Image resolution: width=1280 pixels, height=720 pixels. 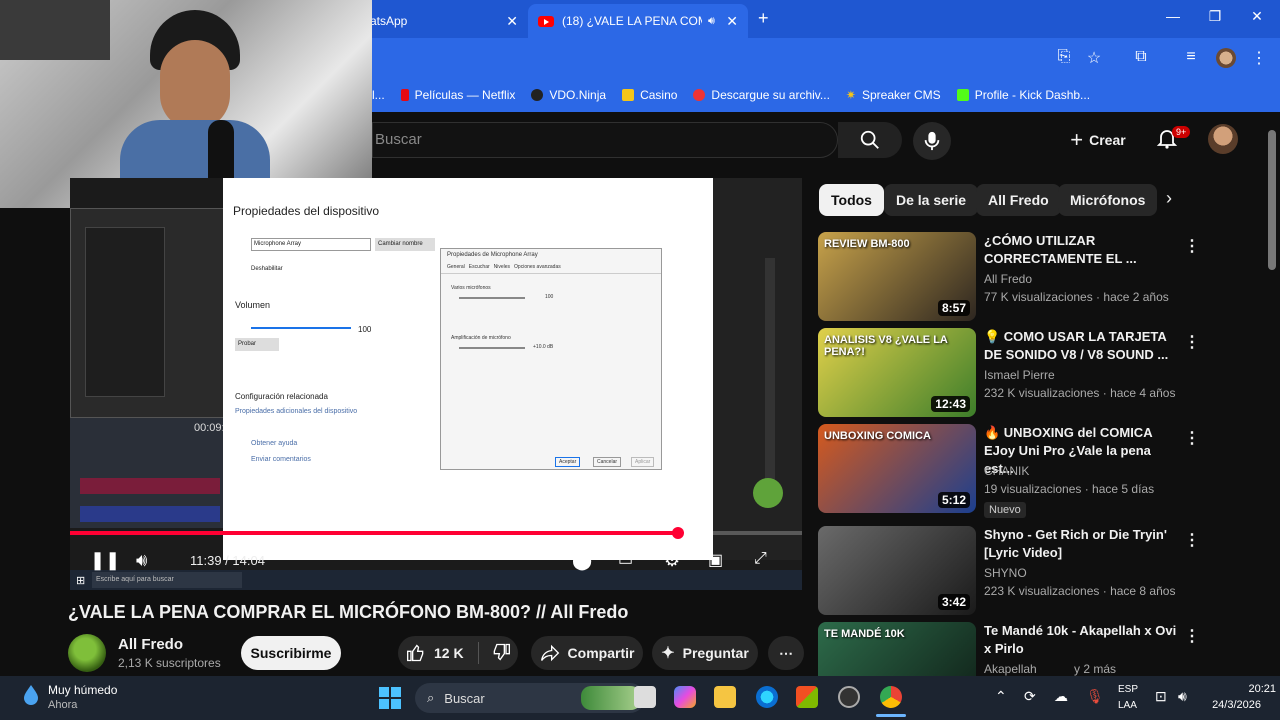 What do you see at coordinates (705, 653) in the screenshot?
I see `ask-button: ✦ Preguntar` at bounding box center [705, 653].